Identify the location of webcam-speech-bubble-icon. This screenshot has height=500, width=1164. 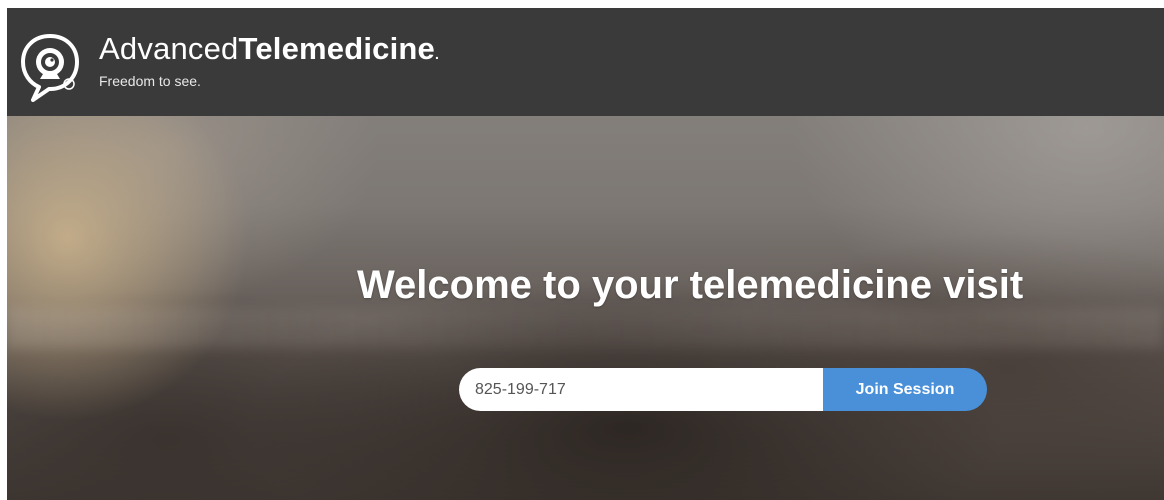
(50, 67).